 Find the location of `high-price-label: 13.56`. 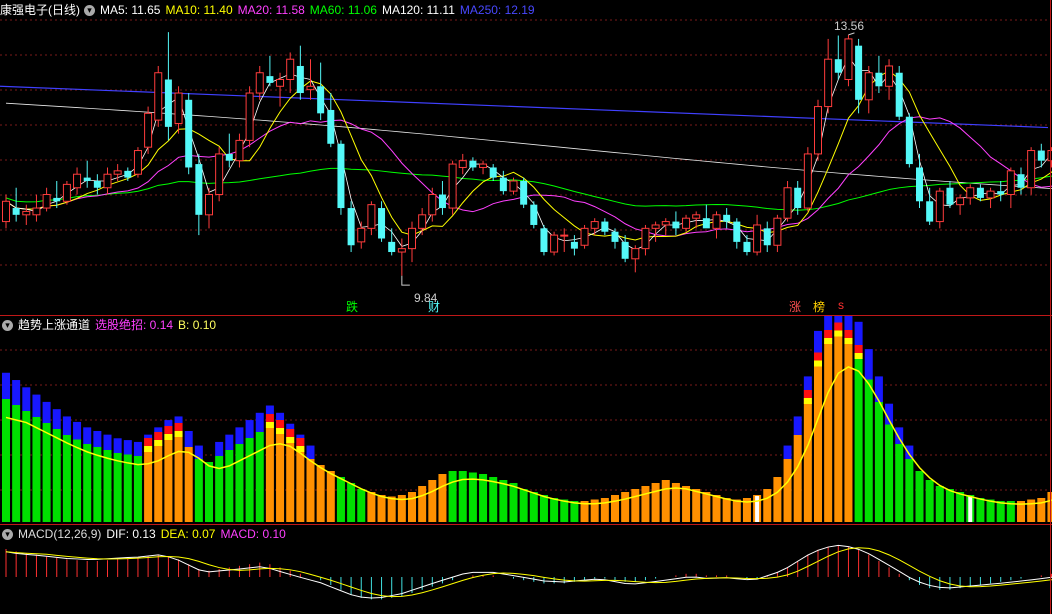

high-price-label: 13.56 is located at coordinates (849, 26).